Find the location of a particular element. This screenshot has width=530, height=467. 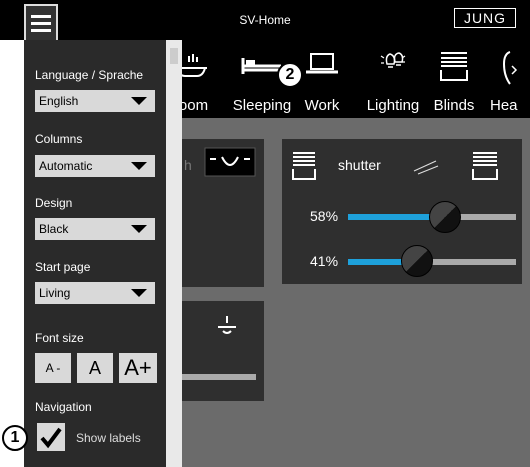

dimmer-switch-icon is located at coordinates (230, 162).